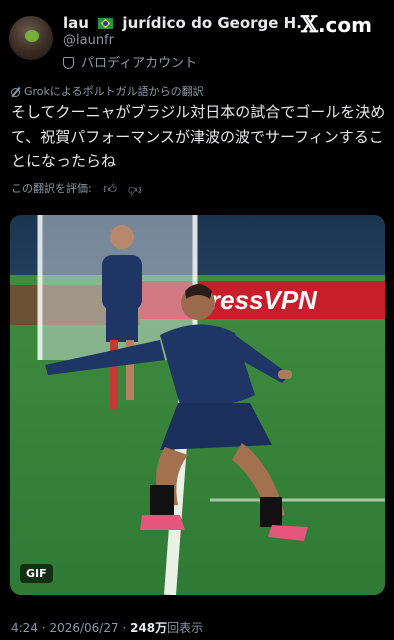 The width and height of the screenshot is (394, 640). What do you see at coordinates (135, 189) in the screenshot?
I see `thumbs-down-icon: 👍︎` at bounding box center [135, 189].